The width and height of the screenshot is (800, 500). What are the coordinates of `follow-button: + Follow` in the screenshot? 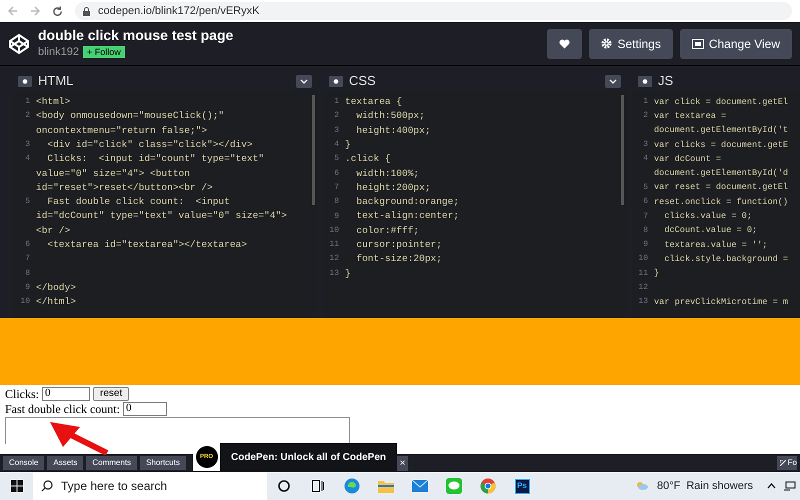 It's located at (103, 52).